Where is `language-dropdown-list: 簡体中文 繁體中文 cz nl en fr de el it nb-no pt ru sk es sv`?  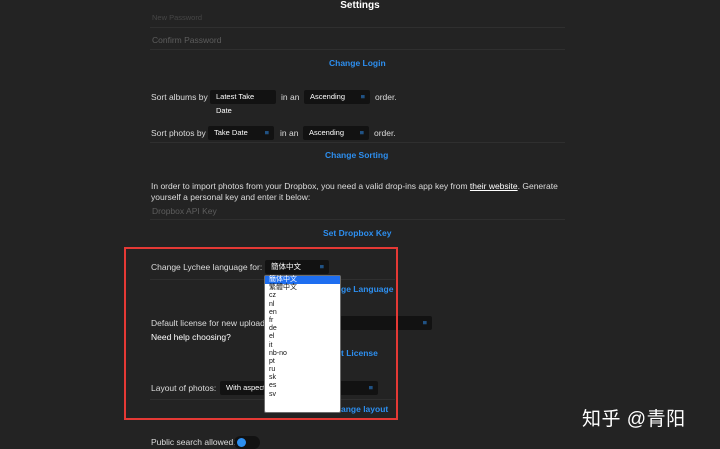
language-dropdown-list: 簡体中文 繁體中文 cz nl en fr de el it nb-no pt ru sk es sv is located at coordinates (302, 344).